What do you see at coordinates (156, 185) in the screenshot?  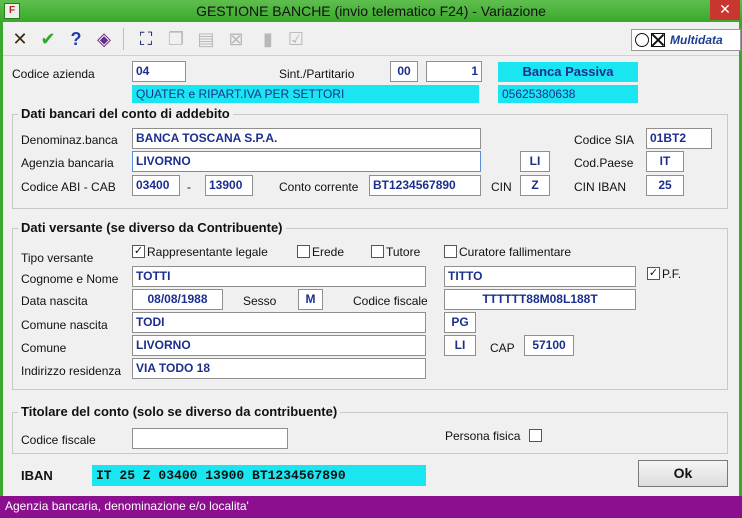 I see `abi-field: 03400` at bounding box center [156, 185].